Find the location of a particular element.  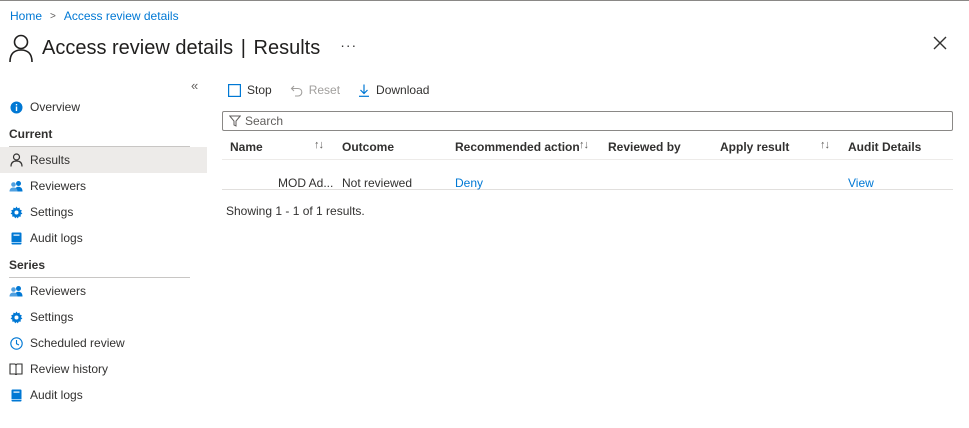

column-header-recommended-action: Recommended action is located at coordinates (517, 147).